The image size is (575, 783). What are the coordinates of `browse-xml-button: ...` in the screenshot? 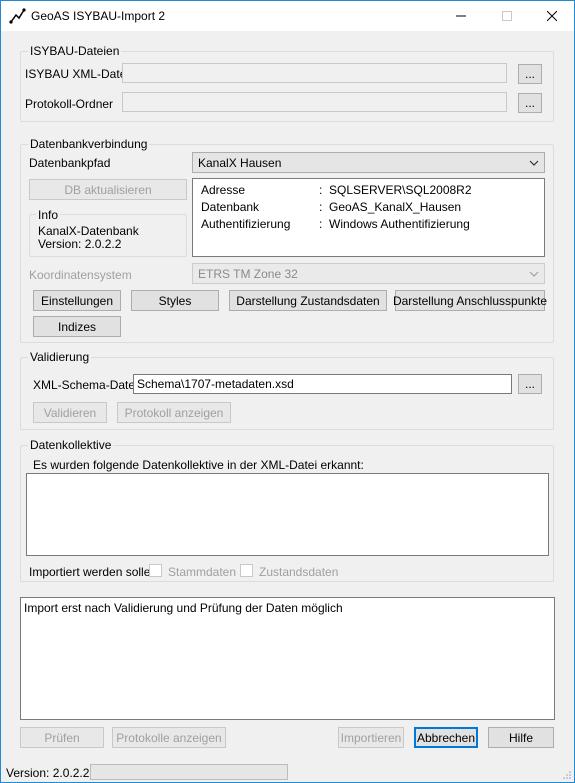 It's located at (530, 74).